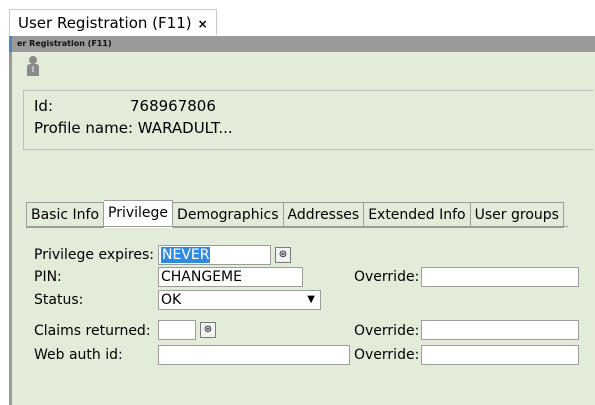  Describe the element at coordinates (94, 255) in the screenshot. I see `privilege-expires-label: Privilege expires:` at that location.